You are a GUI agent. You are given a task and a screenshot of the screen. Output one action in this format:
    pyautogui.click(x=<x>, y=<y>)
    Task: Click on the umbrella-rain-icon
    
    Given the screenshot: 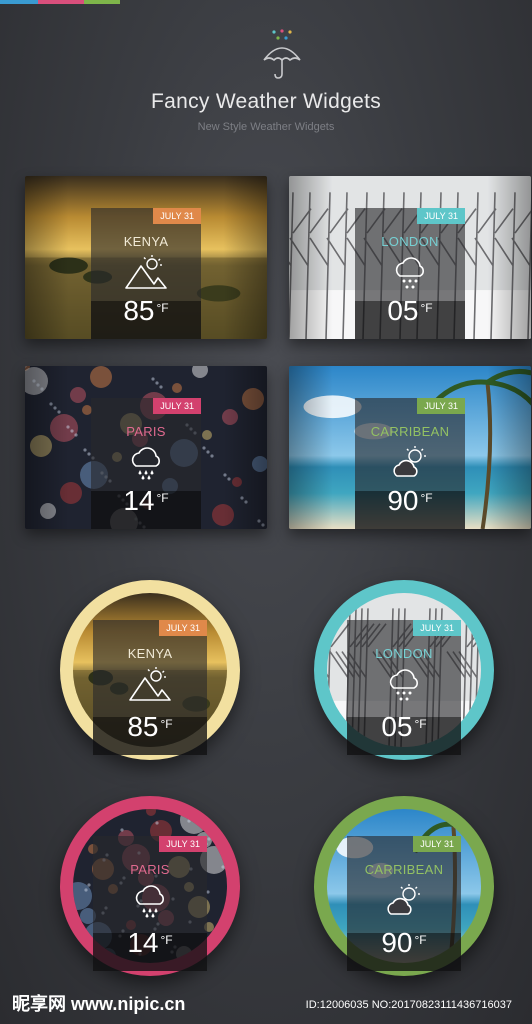 What is the action you would take?
    pyautogui.click(x=282, y=54)
    